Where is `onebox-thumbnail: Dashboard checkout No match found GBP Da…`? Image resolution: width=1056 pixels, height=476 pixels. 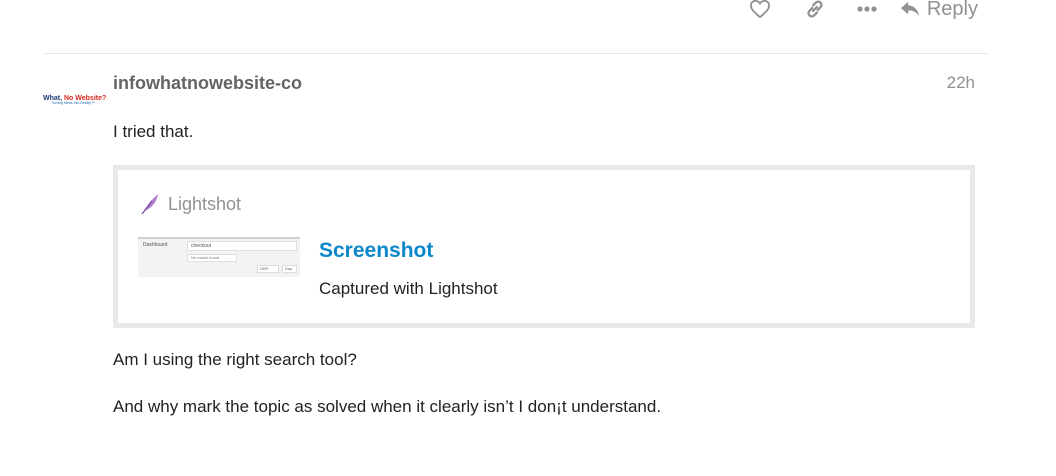
onebox-thumbnail: Dashboard checkout No match found GBP Da… is located at coordinates (219, 257).